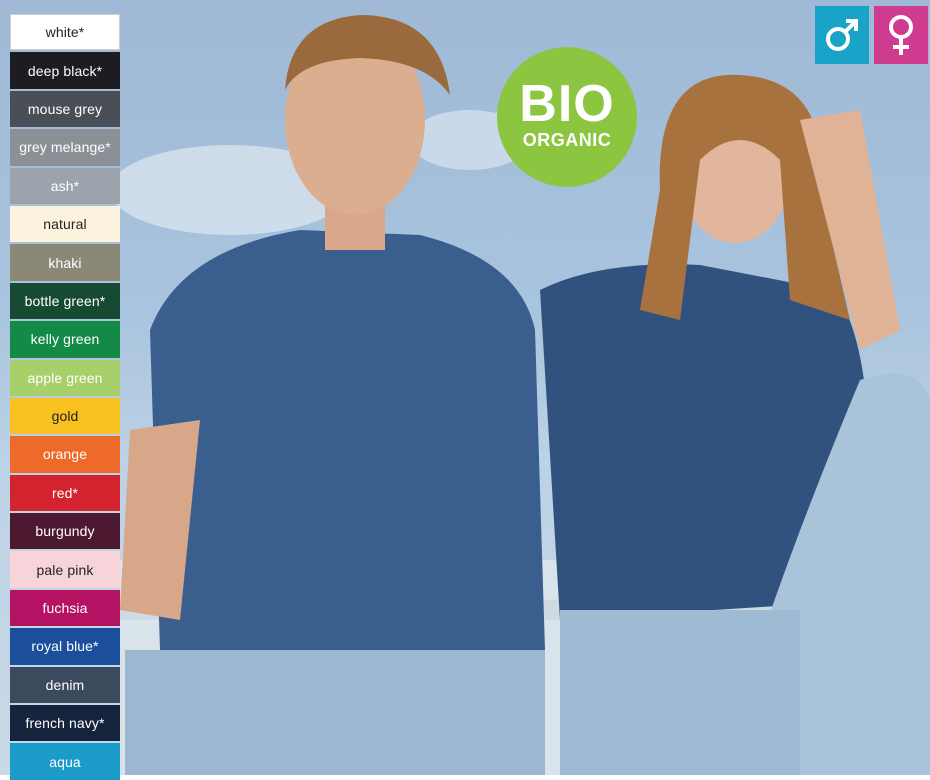 Image resolution: width=930 pixels, height=780 pixels. Describe the element at coordinates (65, 185) in the screenshot. I see `color-swatch: ash*` at that location.